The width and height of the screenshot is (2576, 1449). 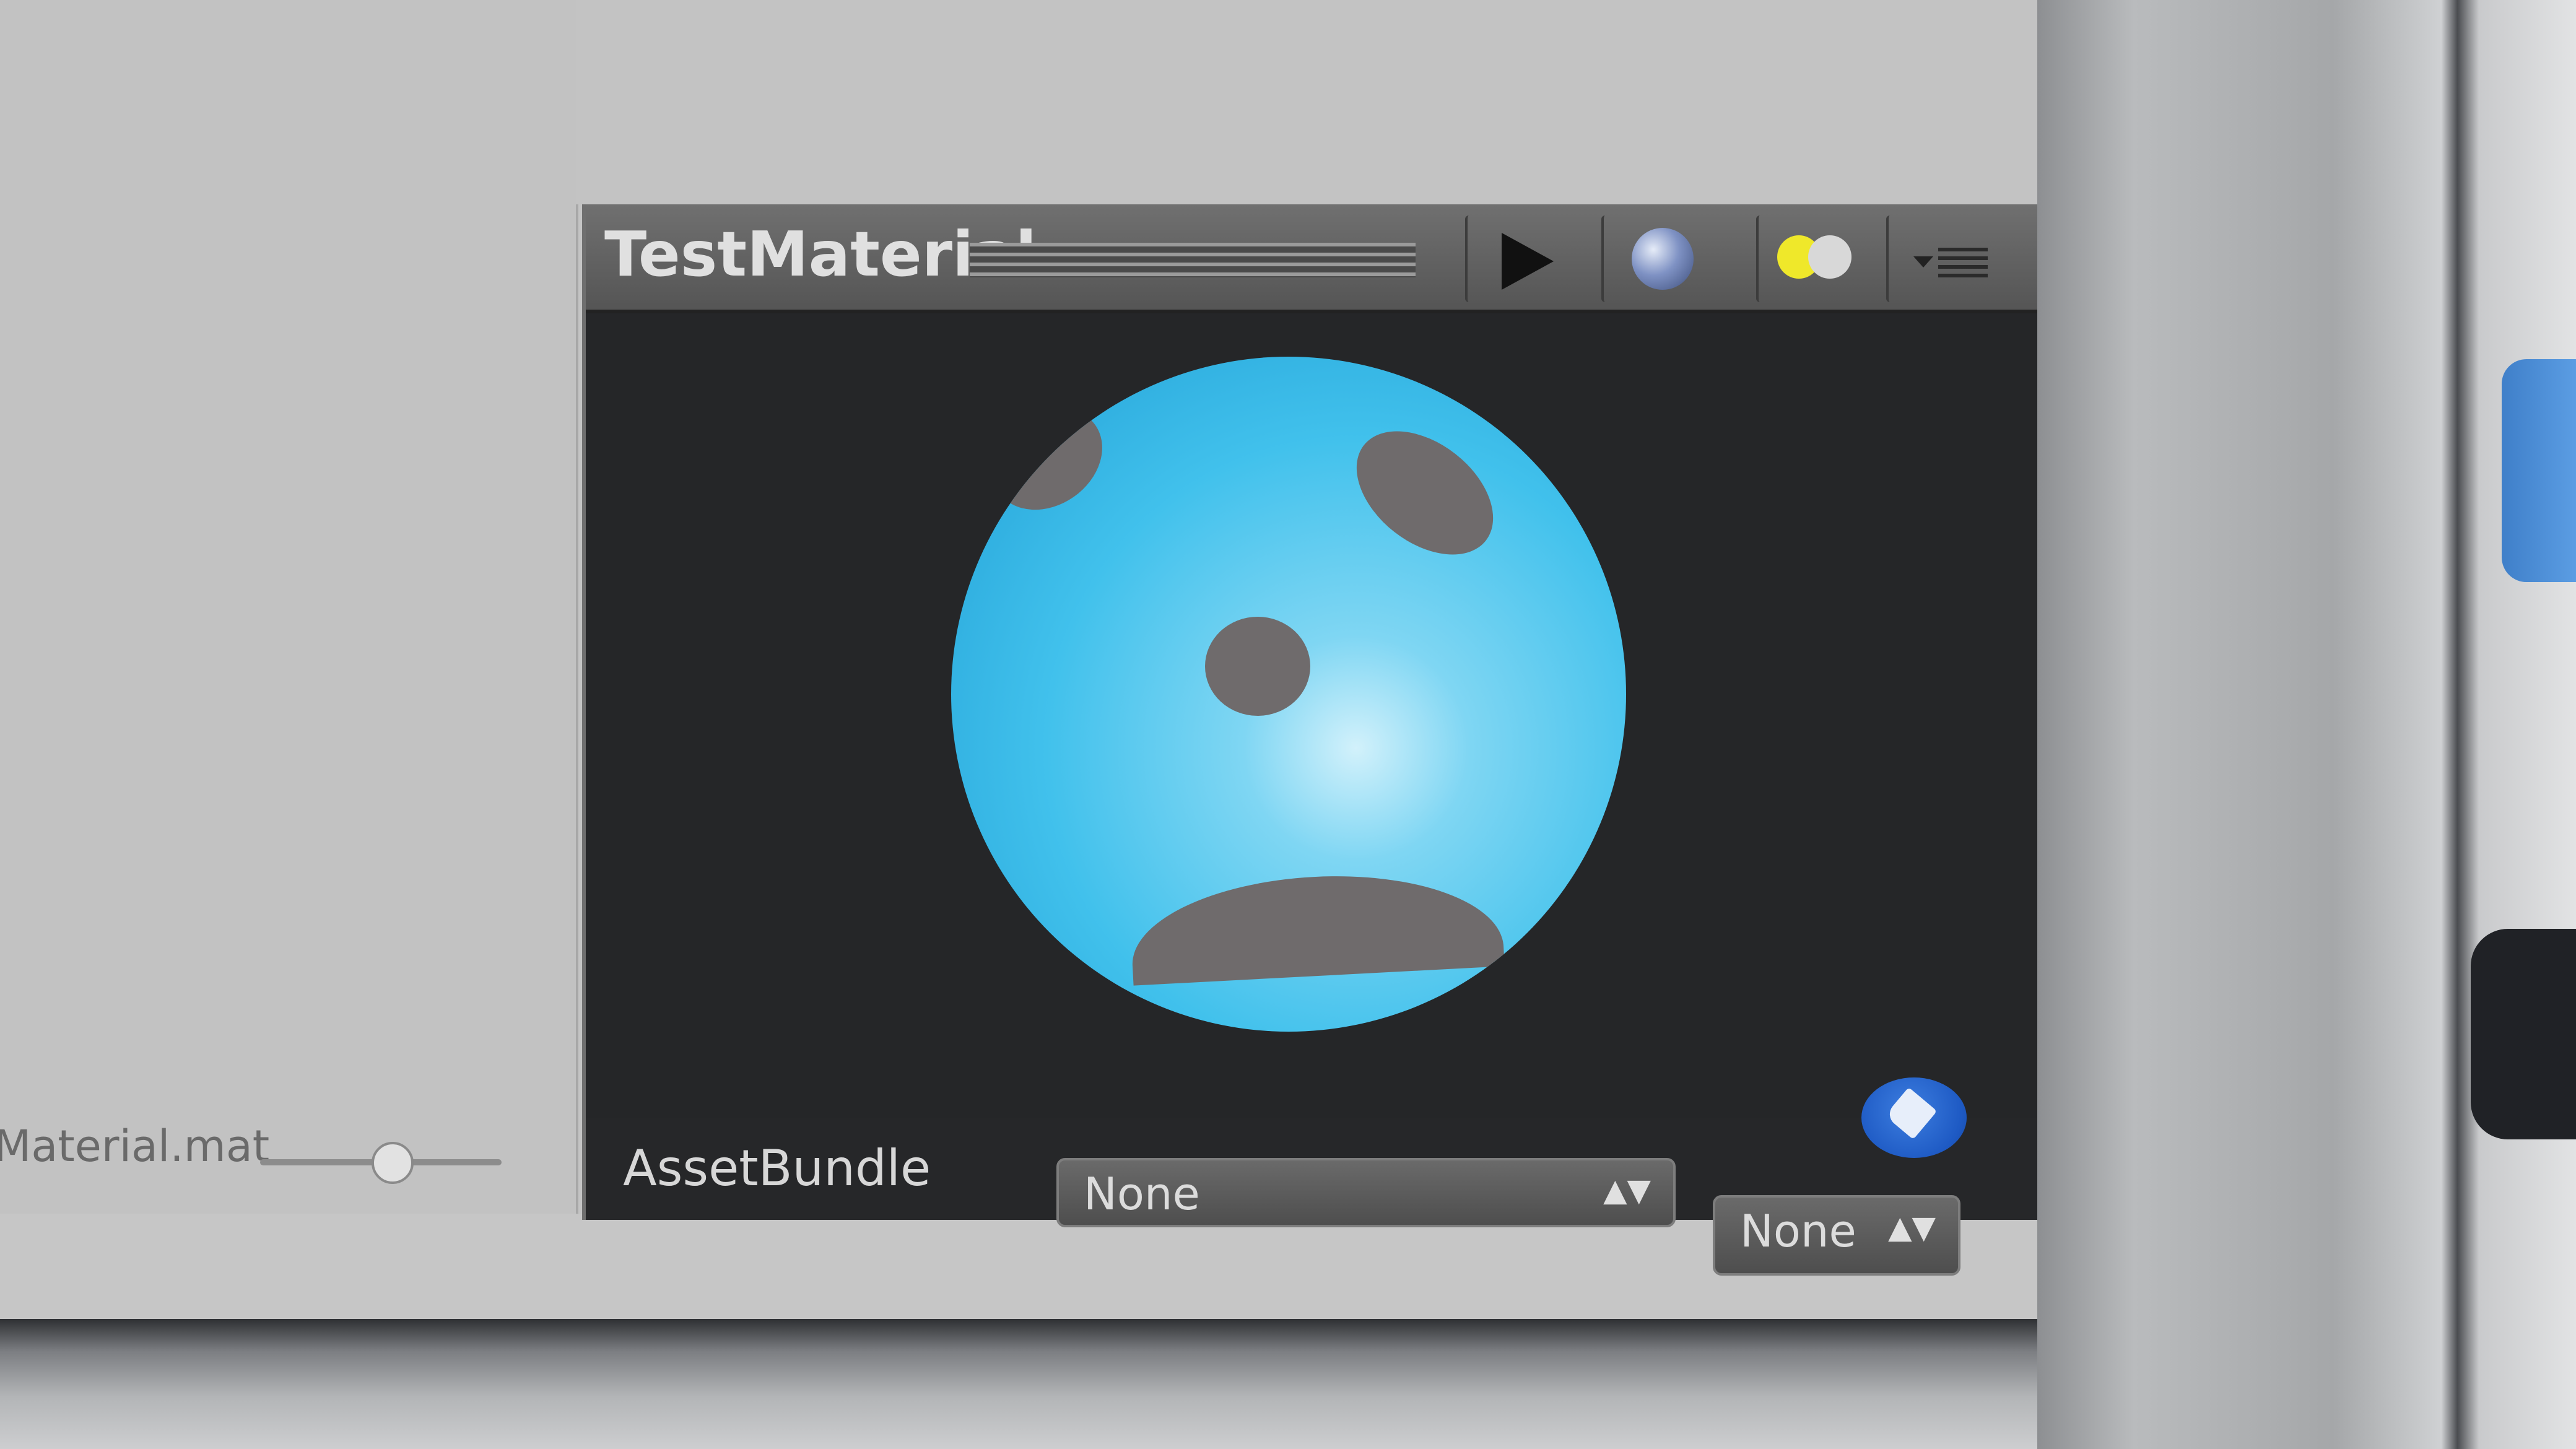 I want to click on menu-icon, so click(x=1963, y=263).